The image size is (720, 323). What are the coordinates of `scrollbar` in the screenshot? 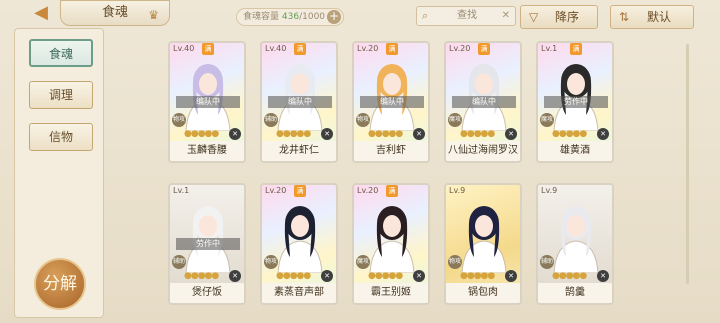 It's located at (687, 164).